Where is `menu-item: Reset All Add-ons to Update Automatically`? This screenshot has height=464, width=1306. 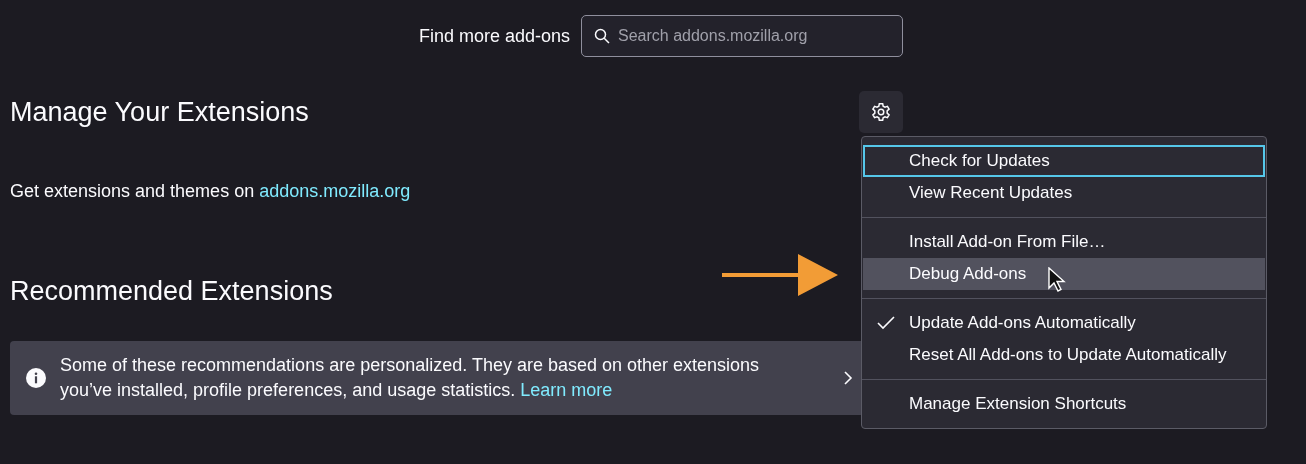 menu-item: Reset All Add-ons to Update Automatically is located at coordinates (1064, 355).